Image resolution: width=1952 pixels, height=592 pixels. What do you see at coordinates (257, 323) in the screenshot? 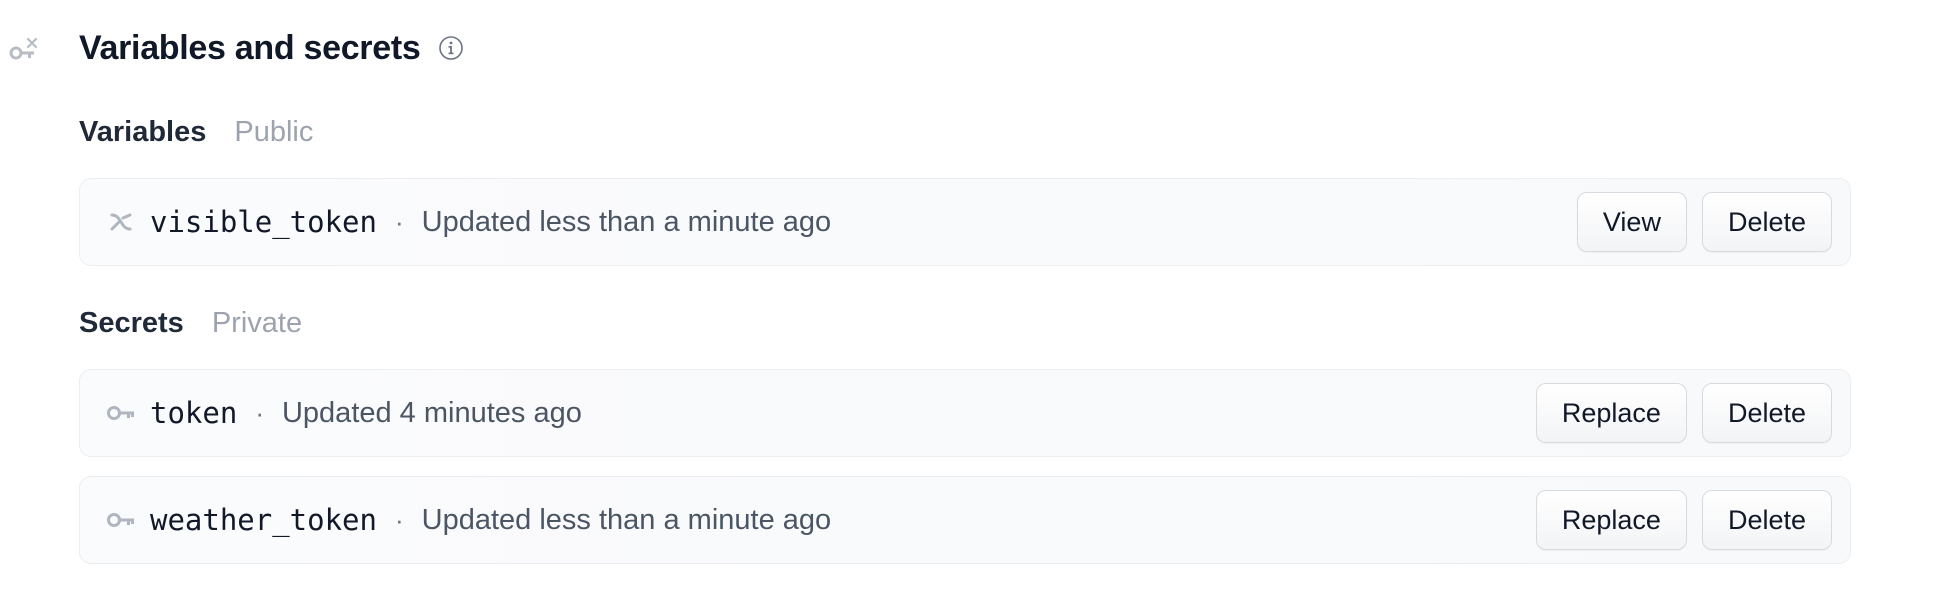
I see `secrets-subtitle: Private` at bounding box center [257, 323].